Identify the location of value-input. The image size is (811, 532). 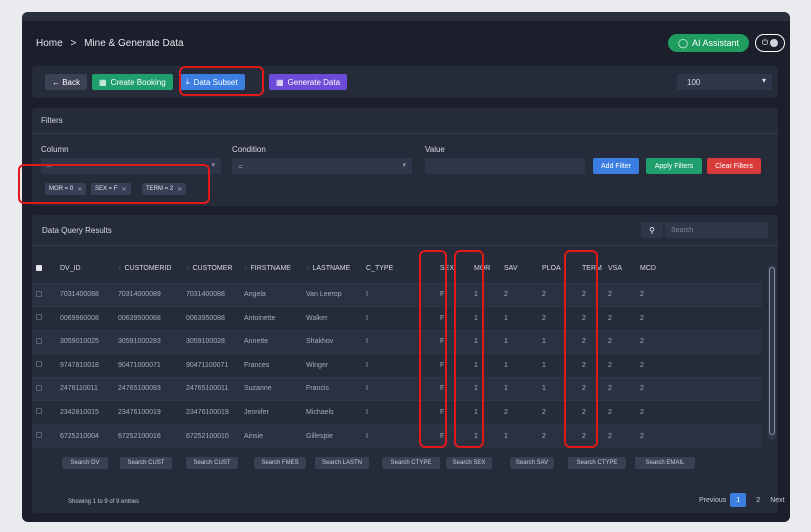
(505, 166).